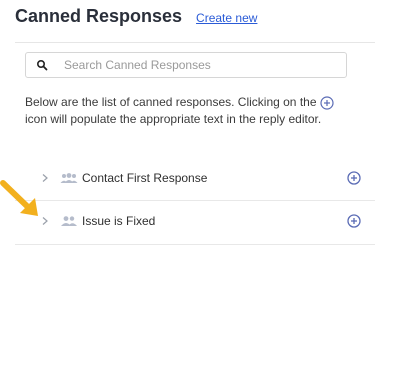  Describe the element at coordinates (195, 42) in the screenshot. I see `header-divider` at that location.